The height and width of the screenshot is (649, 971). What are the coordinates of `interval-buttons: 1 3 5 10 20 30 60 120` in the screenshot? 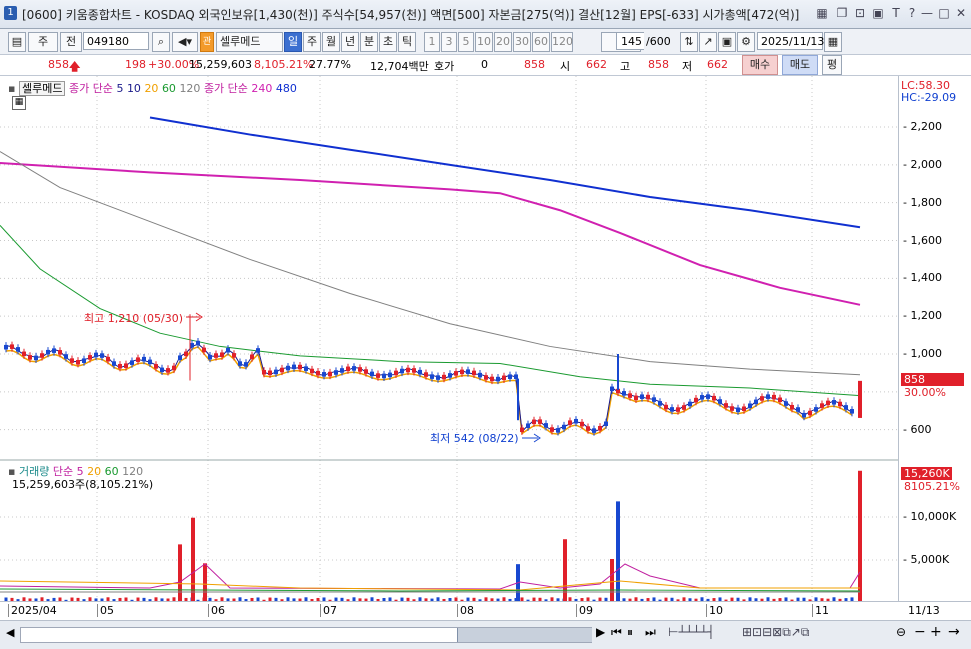 It's located at (514, 41).